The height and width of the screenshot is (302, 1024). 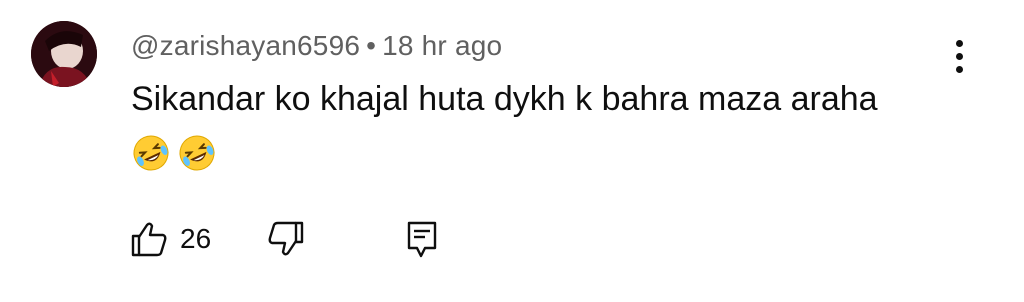 What do you see at coordinates (196, 238) in the screenshot?
I see `like-count: 26` at bounding box center [196, 238].